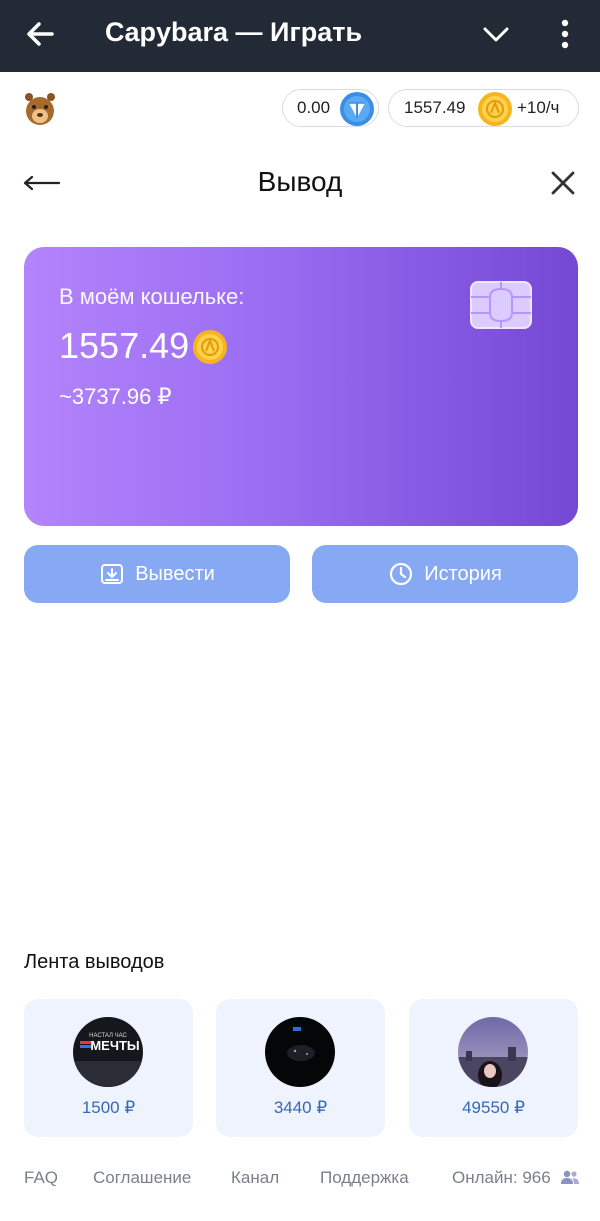 This screenshot has width=600, height=1221. I want to click on clock-history-icon, so click(401, 574).